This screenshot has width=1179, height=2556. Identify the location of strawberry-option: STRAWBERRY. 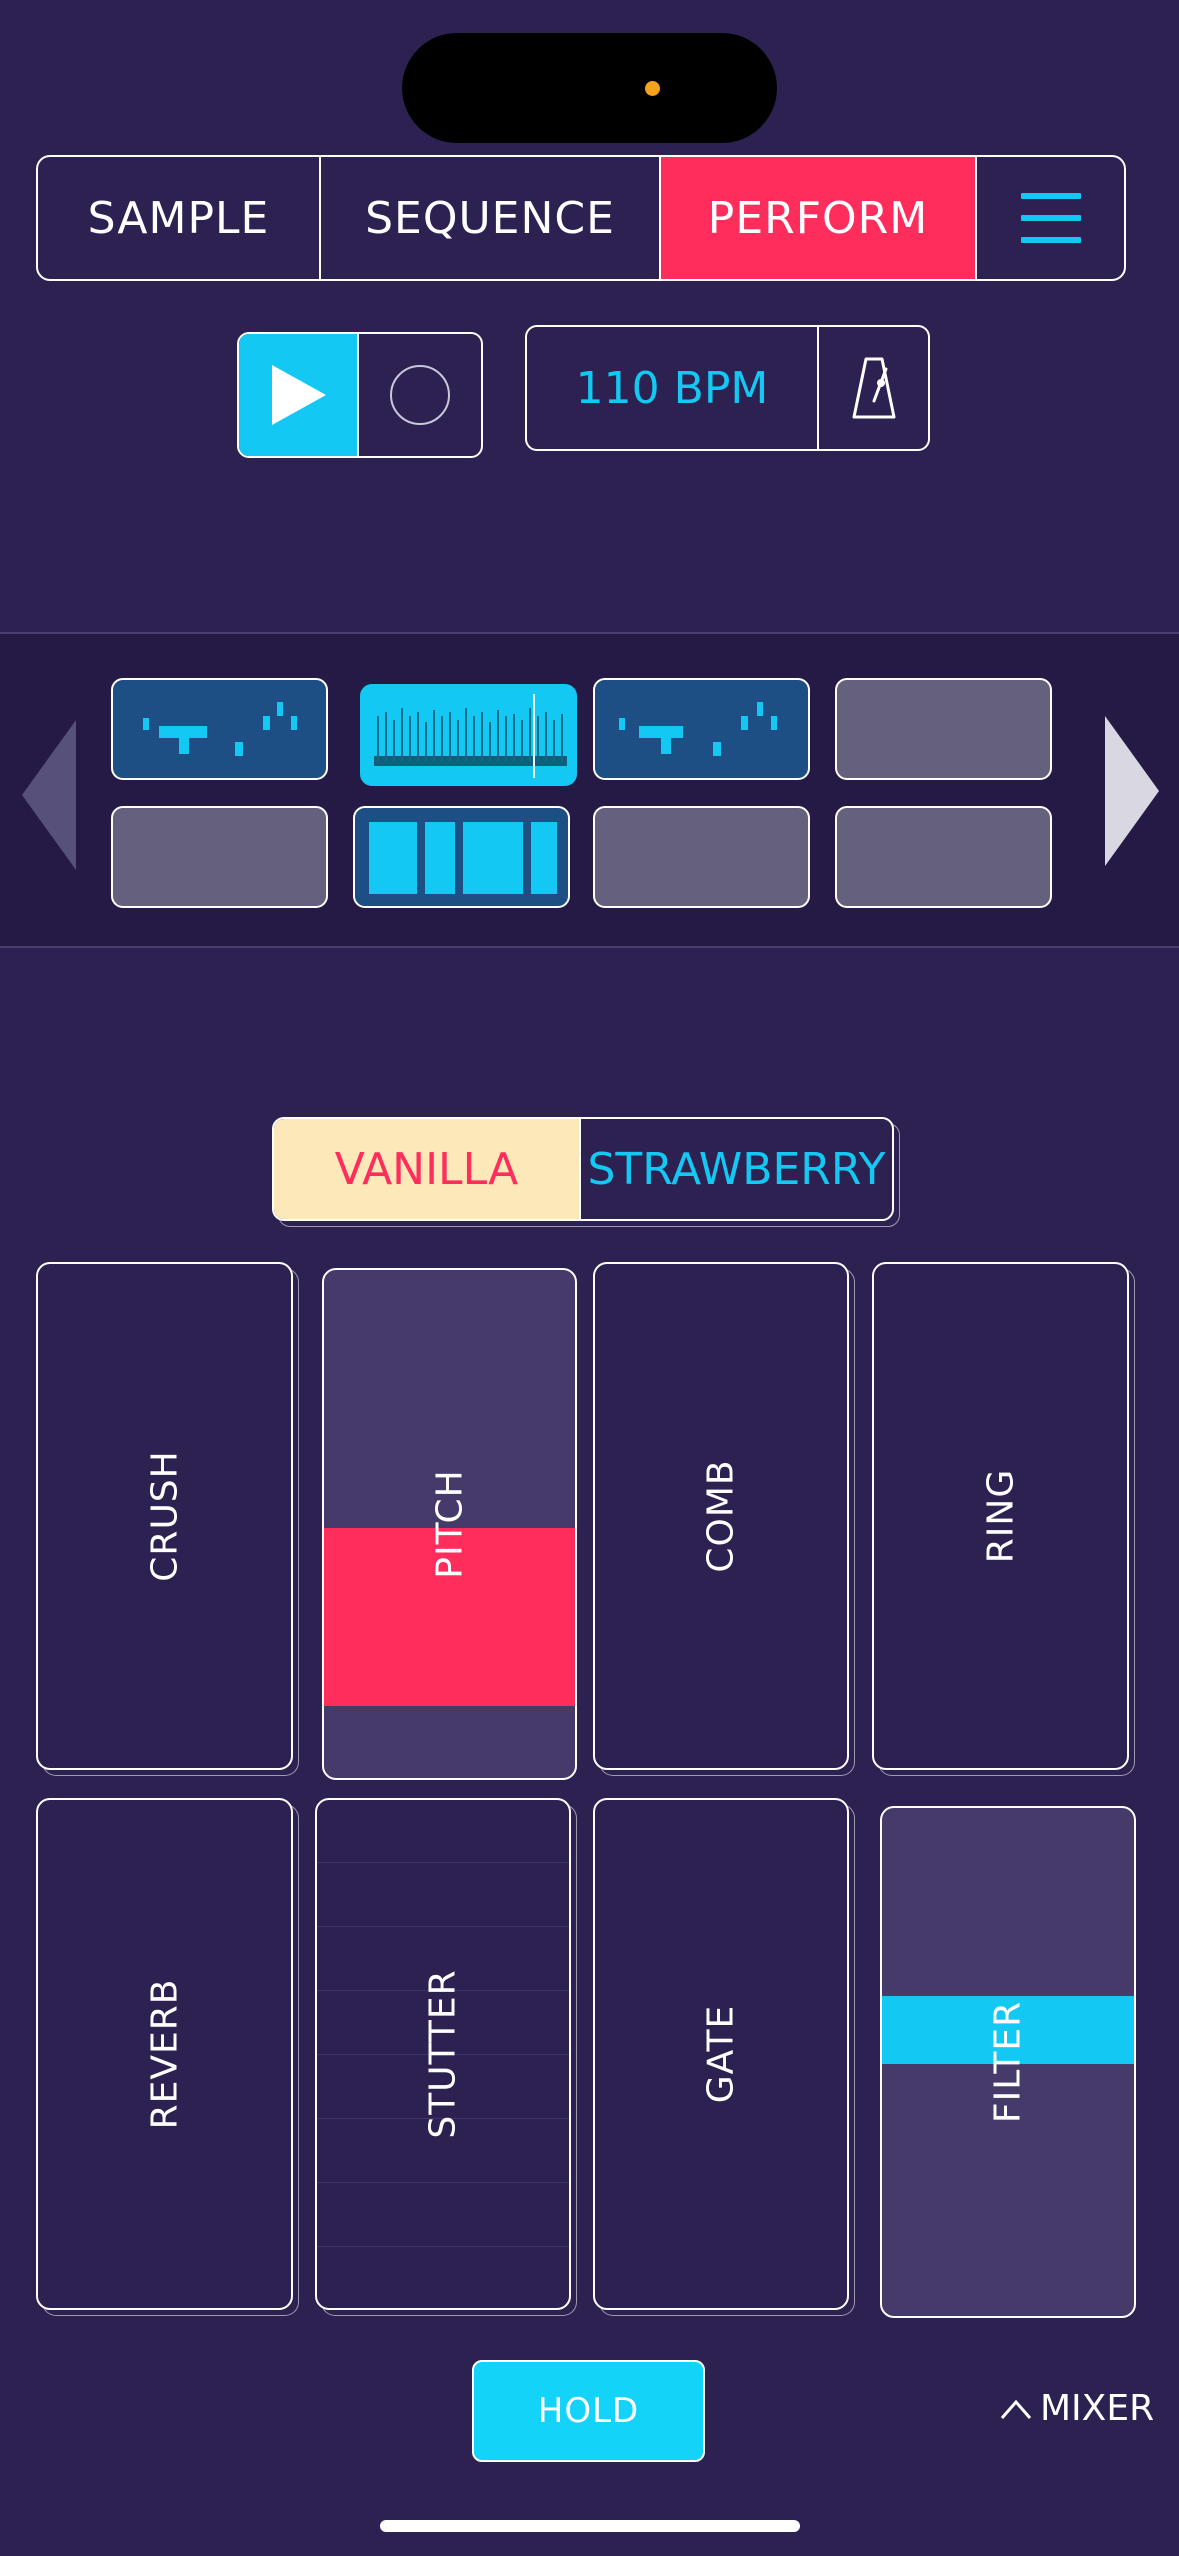
(736, 1169).